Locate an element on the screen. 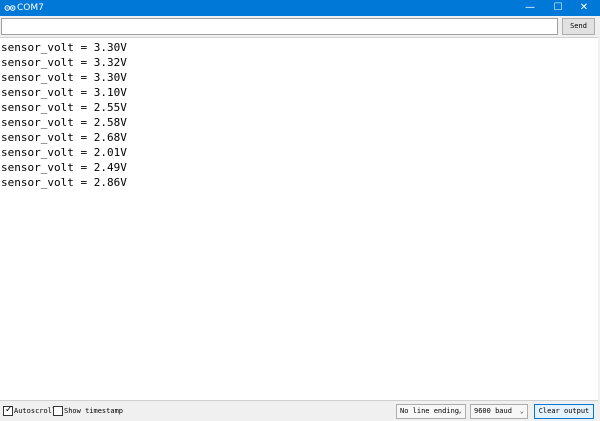 The width and height of the screenshot is (600, 421). checkmark-icon: ✓ is located at coordinates (9, 410).